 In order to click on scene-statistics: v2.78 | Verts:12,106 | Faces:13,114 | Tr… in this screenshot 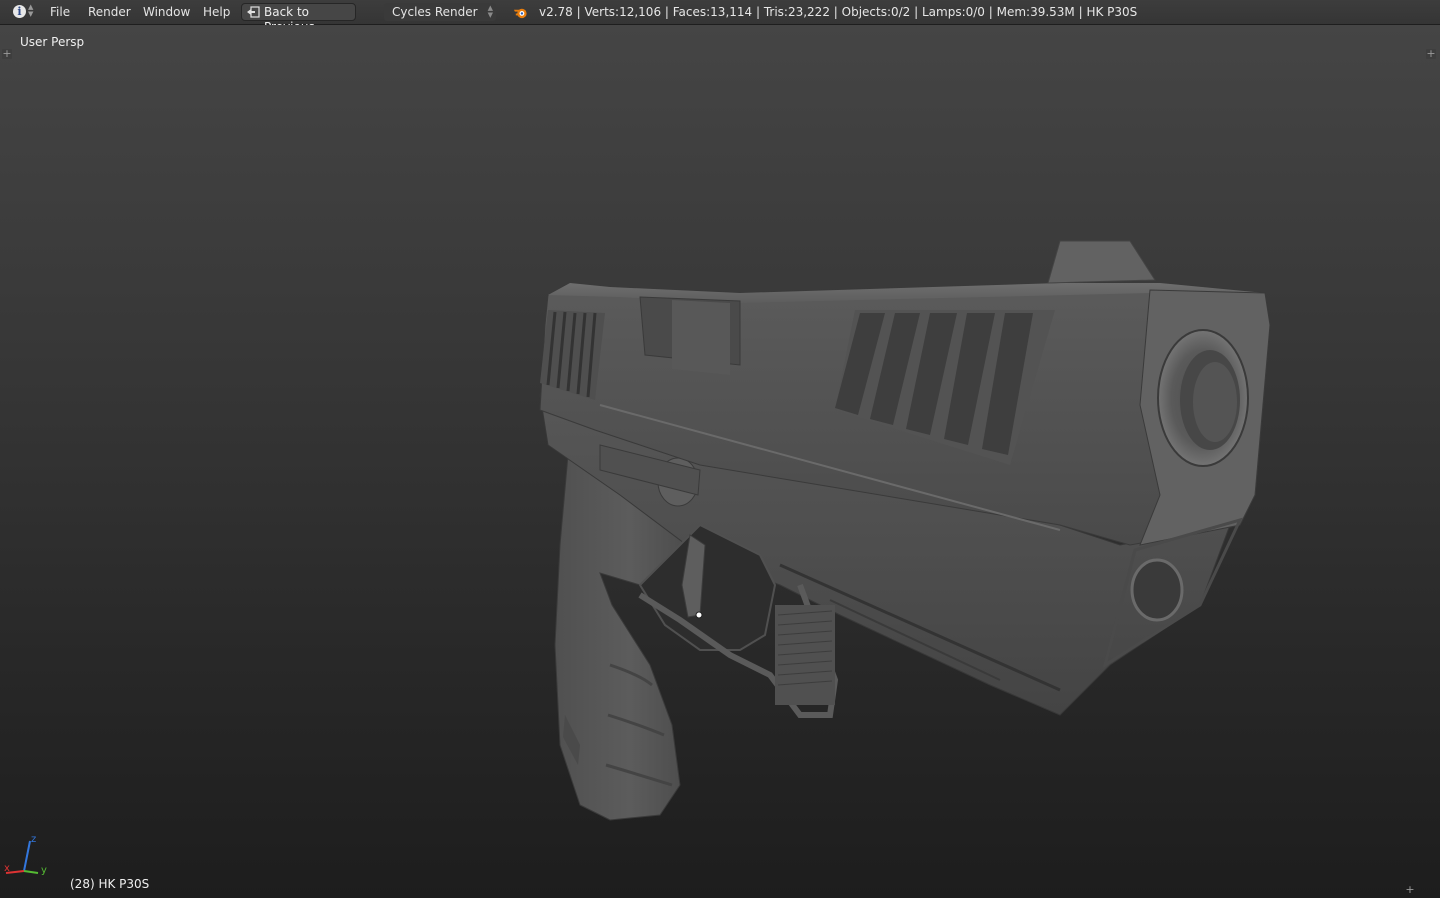, I will do `click(838, 12)`.